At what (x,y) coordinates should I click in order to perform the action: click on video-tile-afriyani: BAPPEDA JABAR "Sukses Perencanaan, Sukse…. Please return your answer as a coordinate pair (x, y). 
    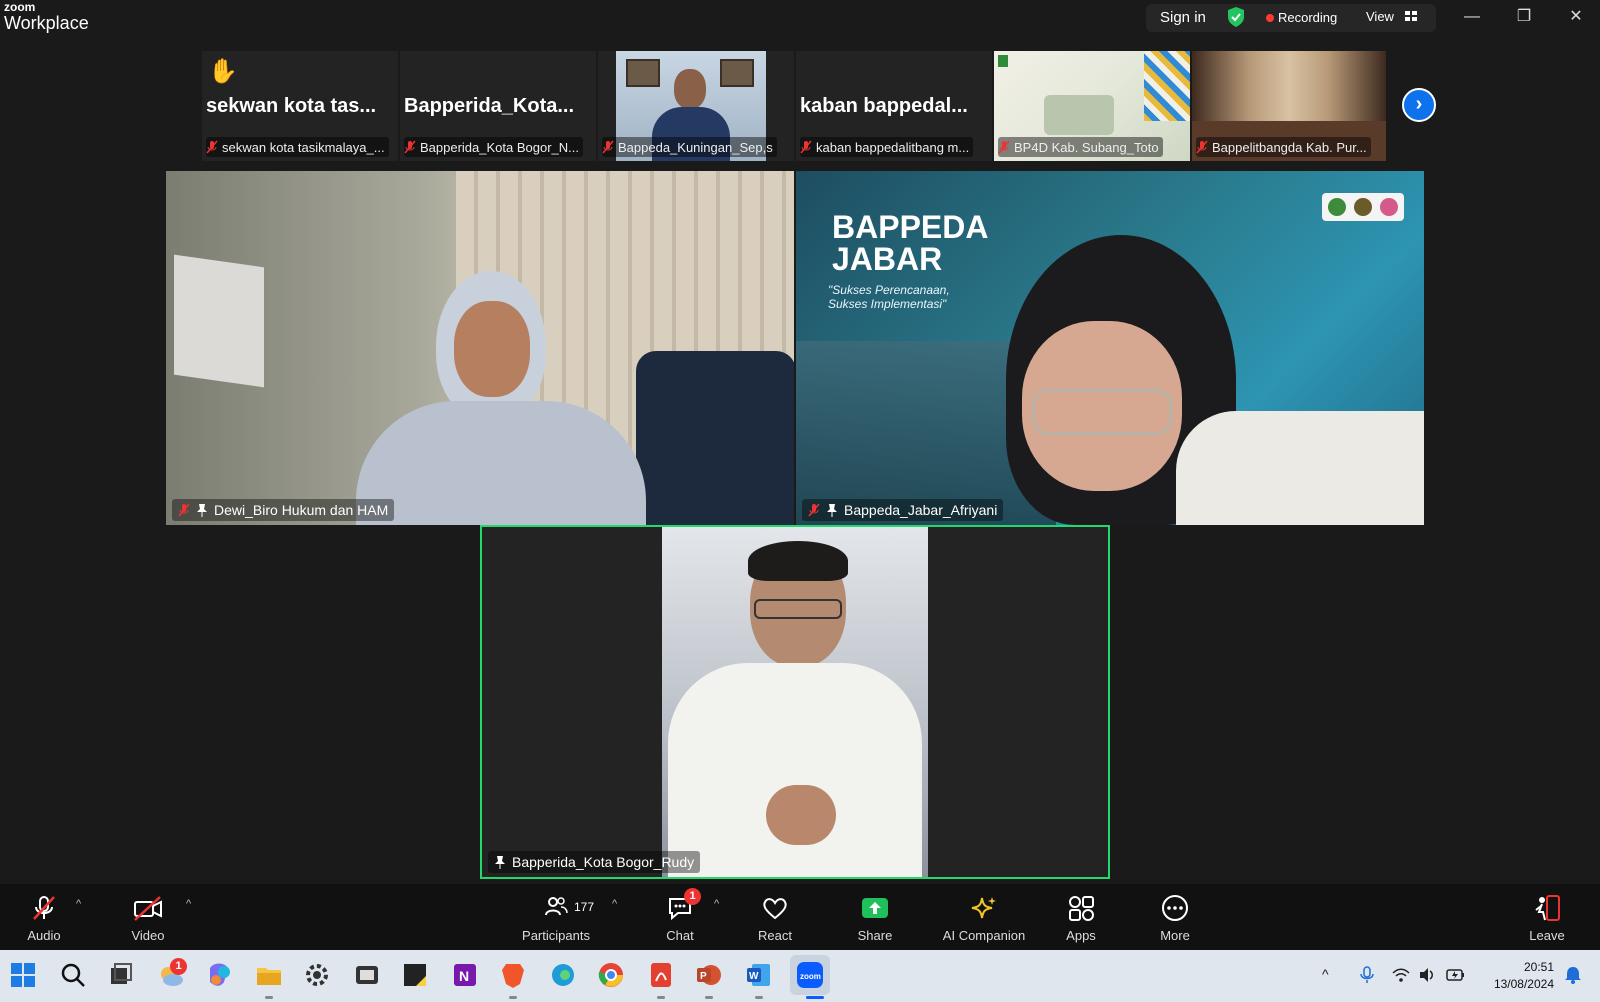
    Looking at the image, I should click on (1110, 348).